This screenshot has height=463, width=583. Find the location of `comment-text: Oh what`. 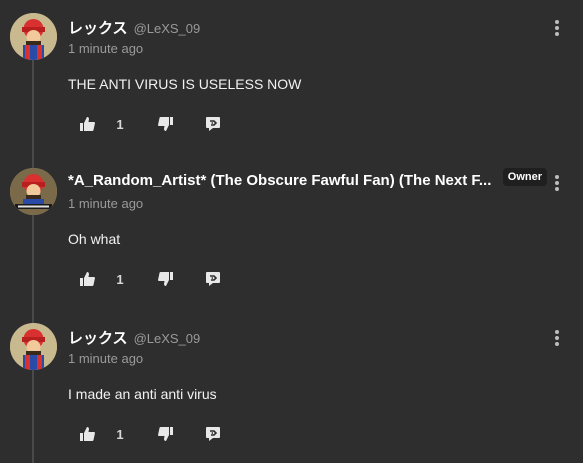

comment-text: Oh what is located at coordinates (94, 239).